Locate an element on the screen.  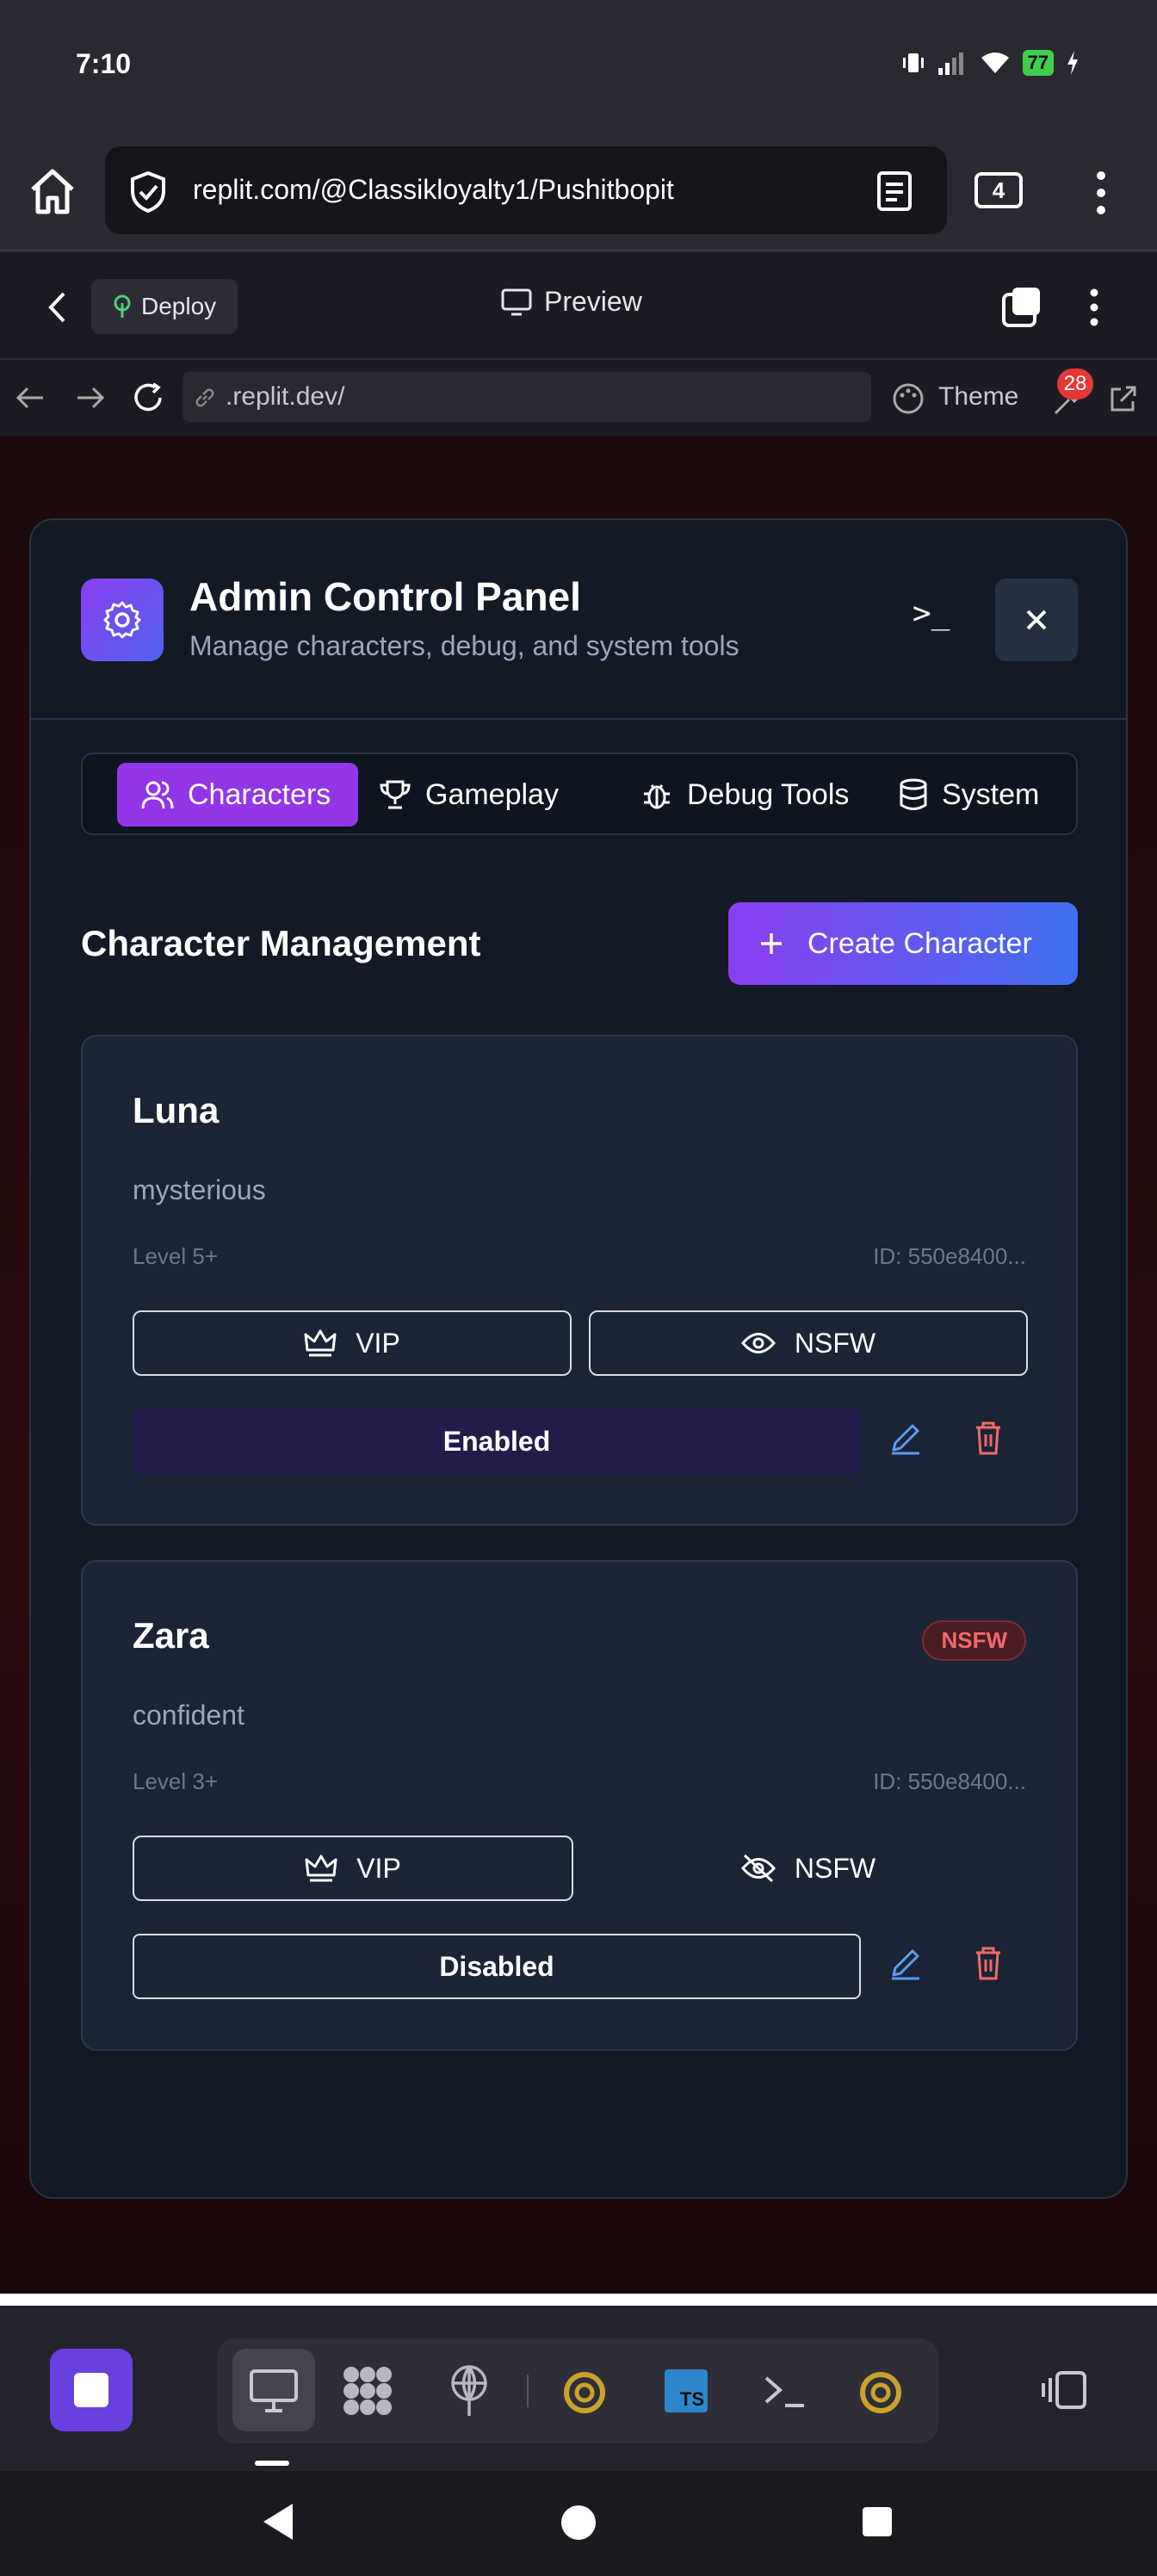
typescript-file-icon: TS is located at coordinates (686, 2391).